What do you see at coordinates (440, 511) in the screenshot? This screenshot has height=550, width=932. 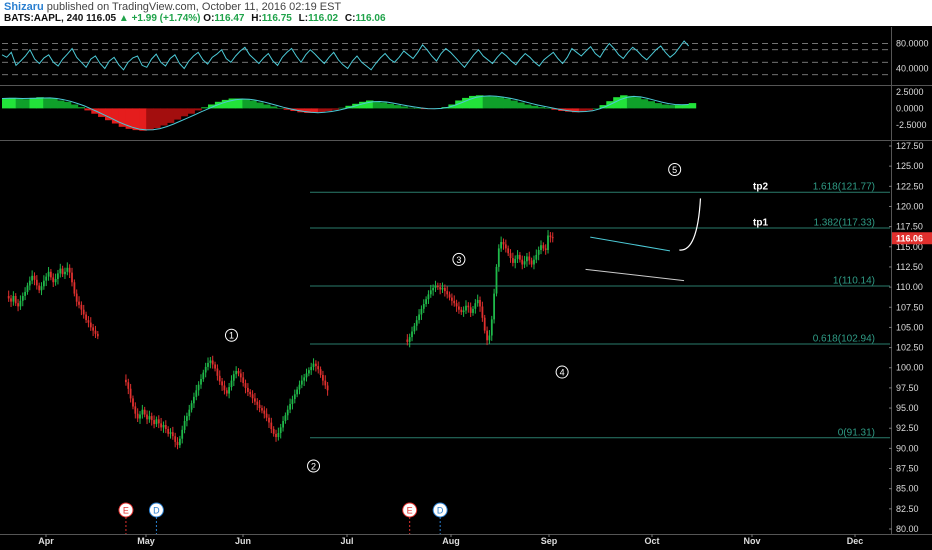 I see `event-label: D` at bounding box center [440, 511].